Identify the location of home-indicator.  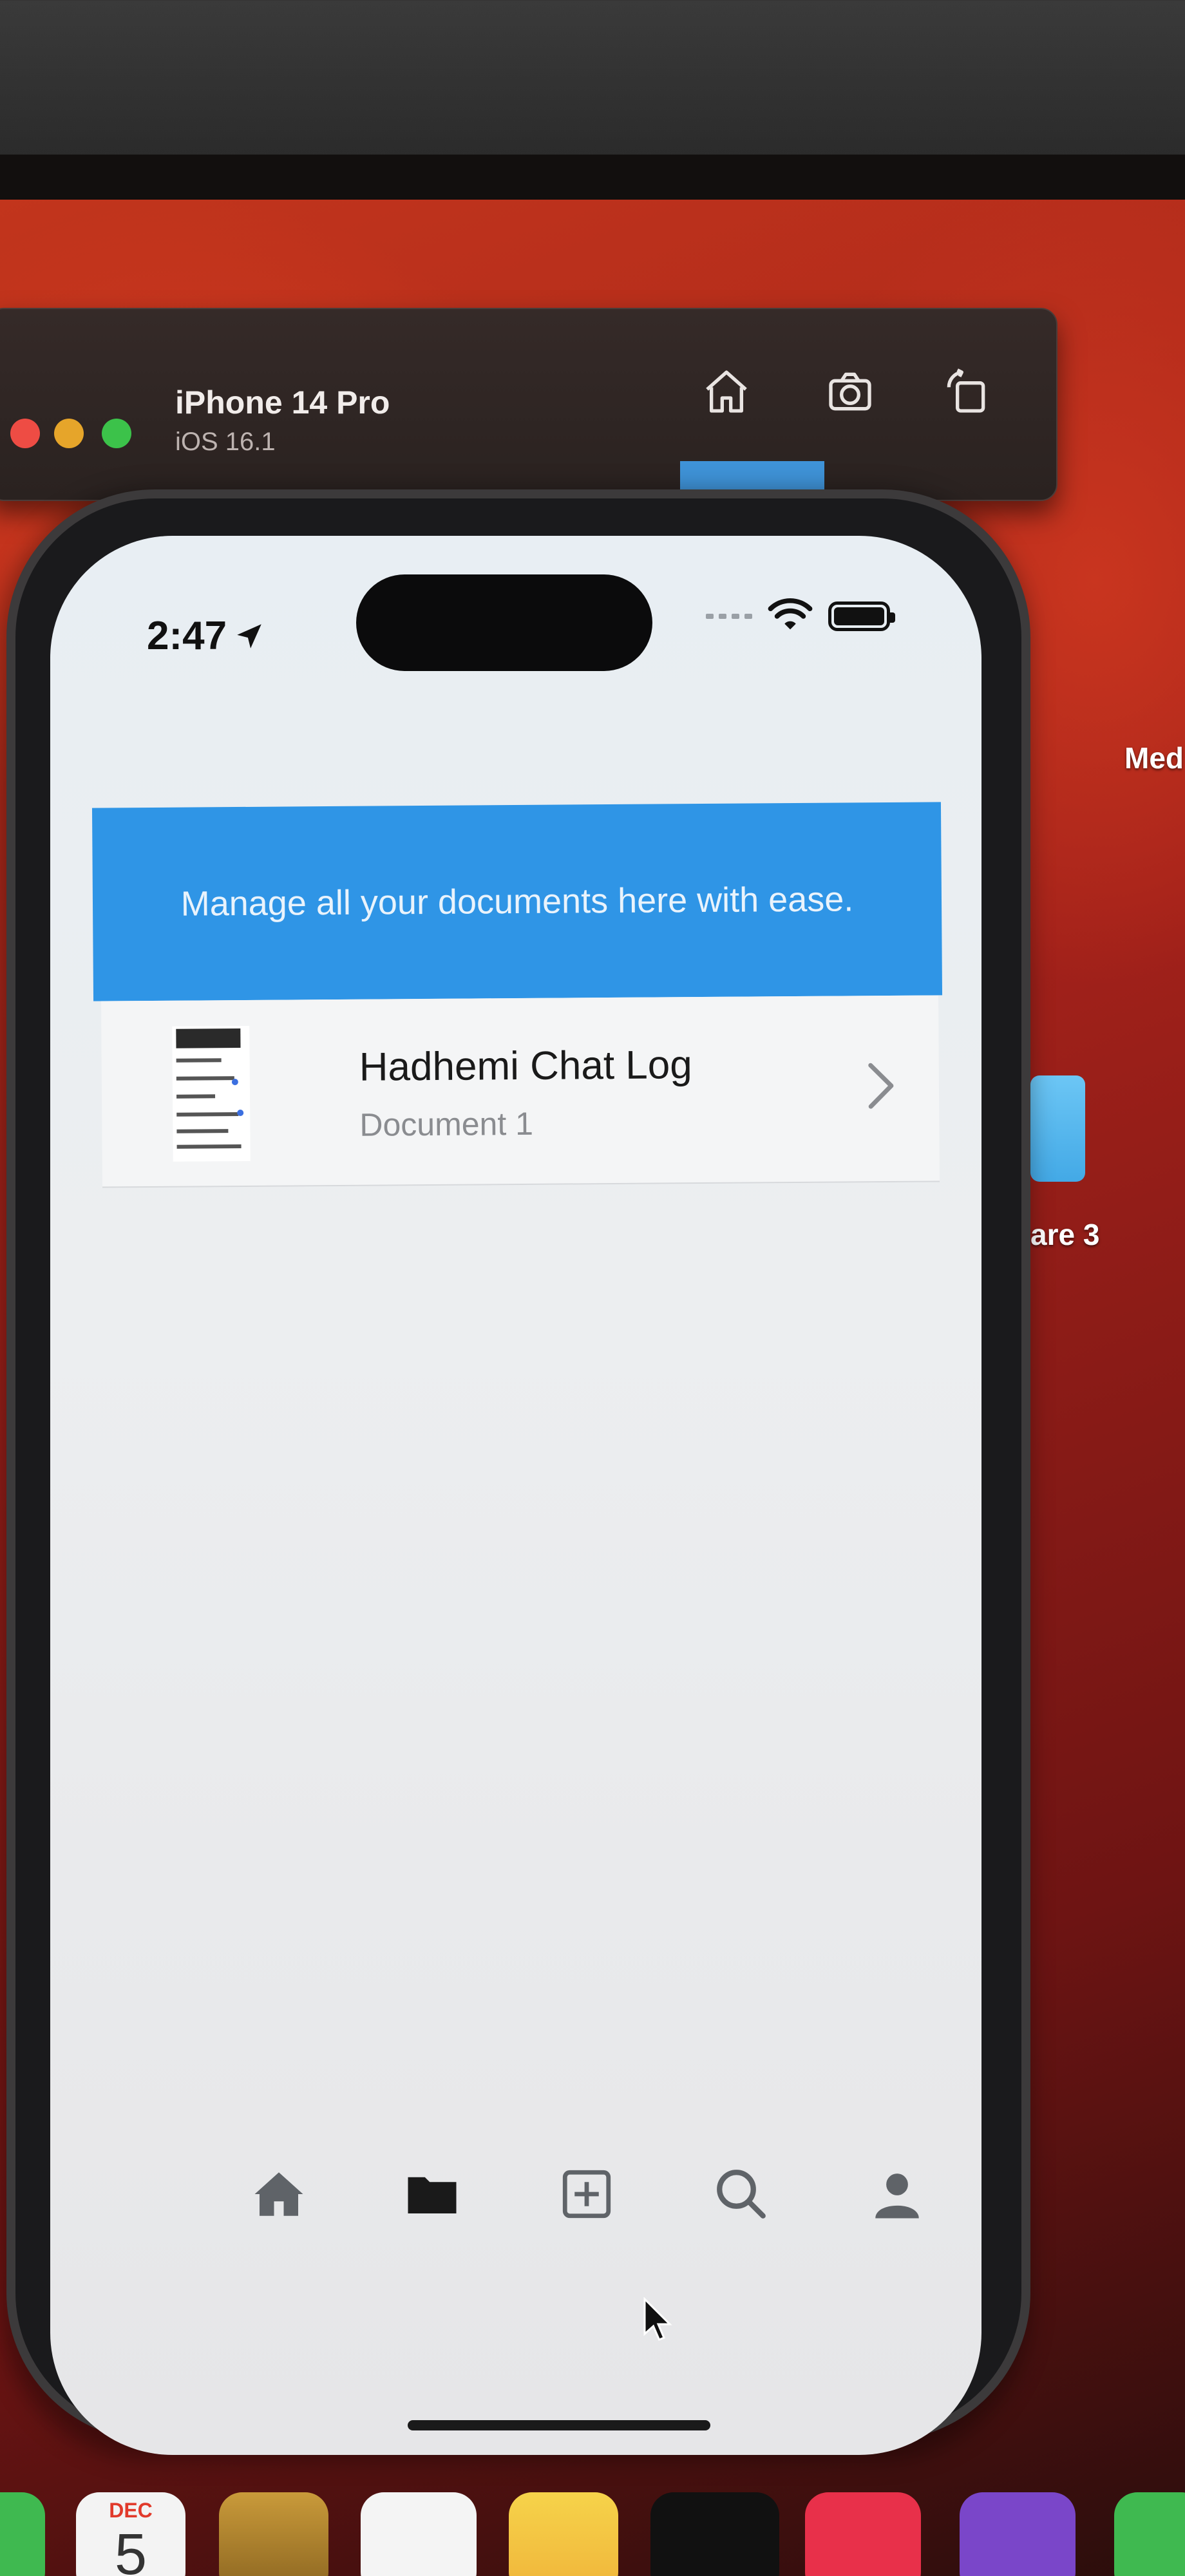
(559, 2425).